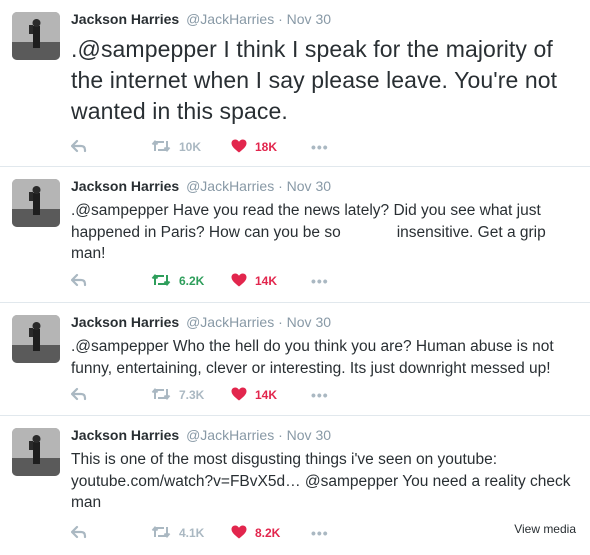 The width and height of the screenshot is (590, 555). I want to click on view-media-link: View media, so click(545, 529).